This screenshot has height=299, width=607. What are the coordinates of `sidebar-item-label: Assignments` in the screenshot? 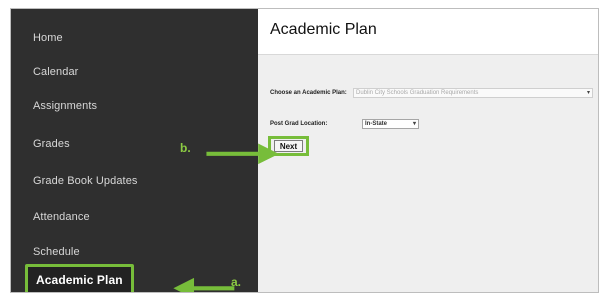 It's located at (65, 106).